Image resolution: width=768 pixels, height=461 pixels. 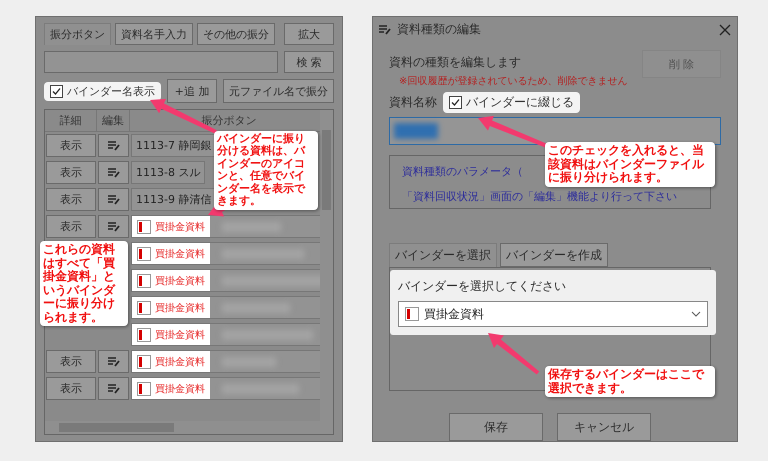 I want to click on sort-button: 1113-7 静岡銀, so click(x=173, y=145).